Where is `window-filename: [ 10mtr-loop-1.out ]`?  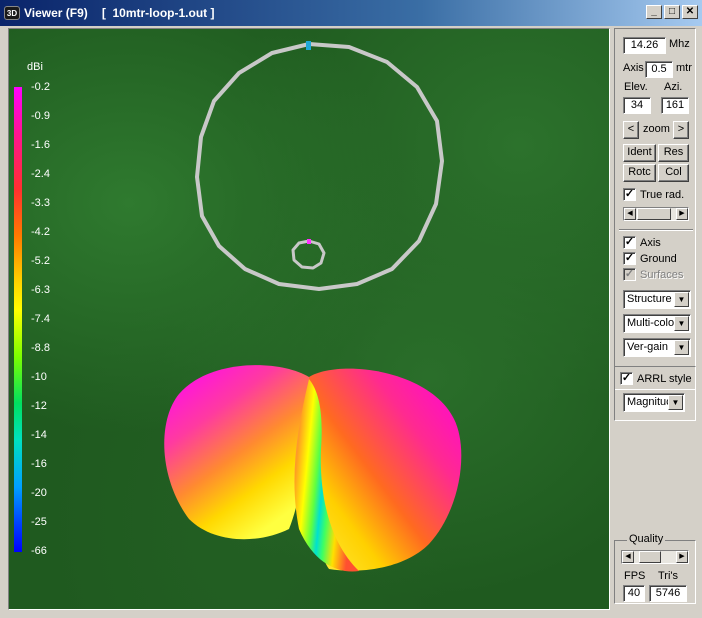
window-filename: [ 10mtr-loop-1.out ] is located at coordinates (158, 13).